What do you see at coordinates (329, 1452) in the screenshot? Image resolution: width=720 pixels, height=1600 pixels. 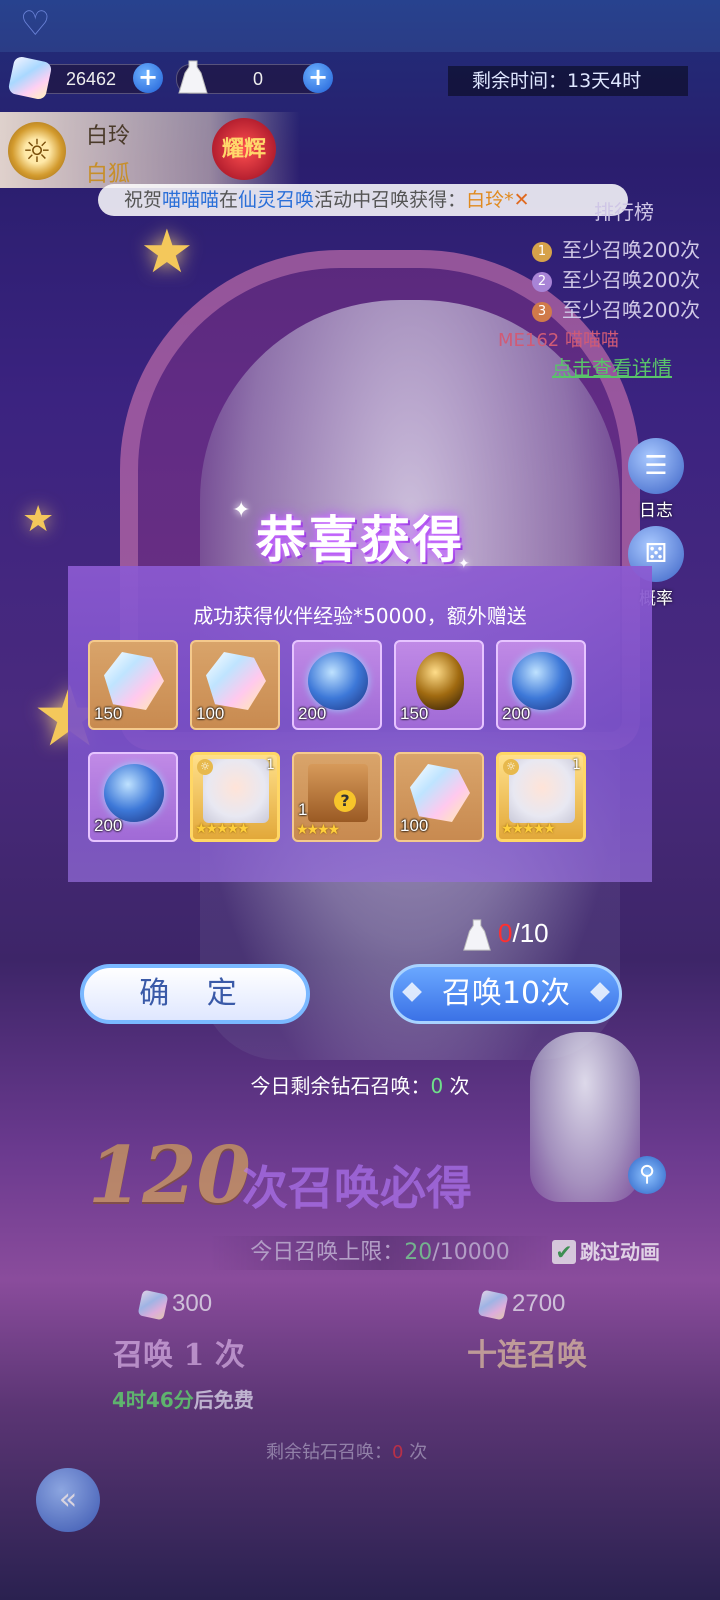 I see `remain-label: 剩余钻石召唤：` at bounding box center [329, 1452].